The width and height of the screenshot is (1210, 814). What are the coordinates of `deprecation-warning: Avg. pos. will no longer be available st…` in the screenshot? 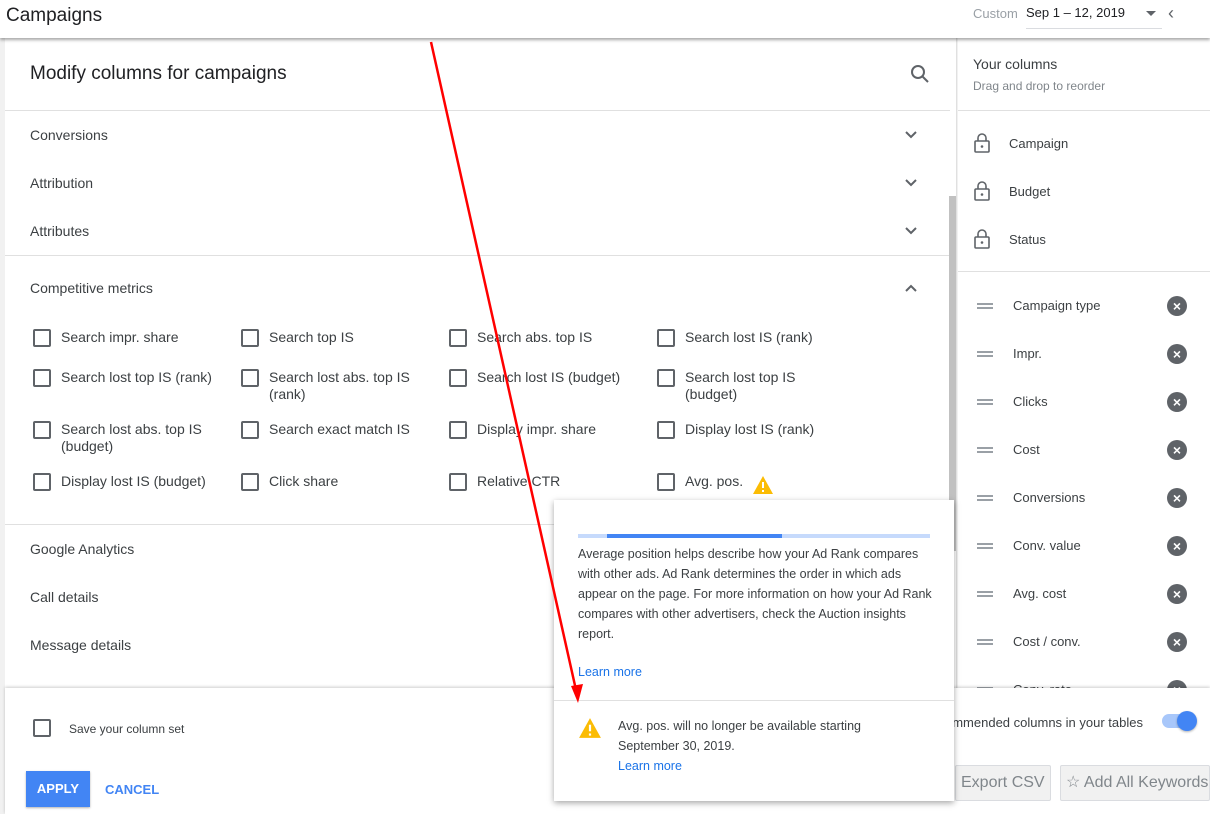 It's located at (739, 736).